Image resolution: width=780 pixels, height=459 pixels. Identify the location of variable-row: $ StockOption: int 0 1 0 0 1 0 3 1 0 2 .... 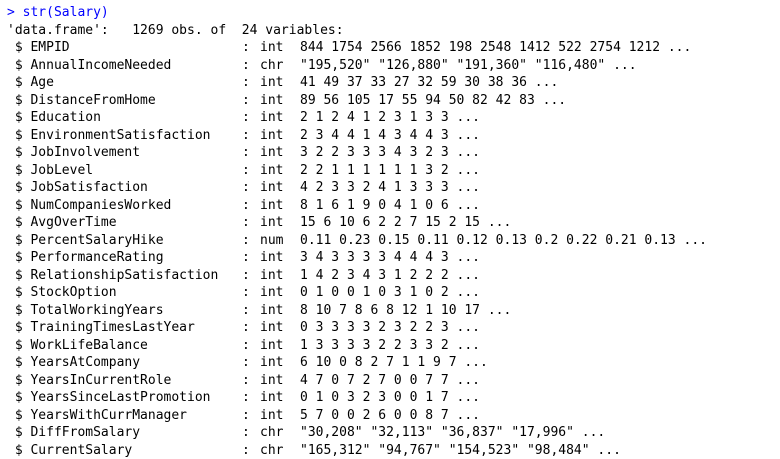
(393, 293).